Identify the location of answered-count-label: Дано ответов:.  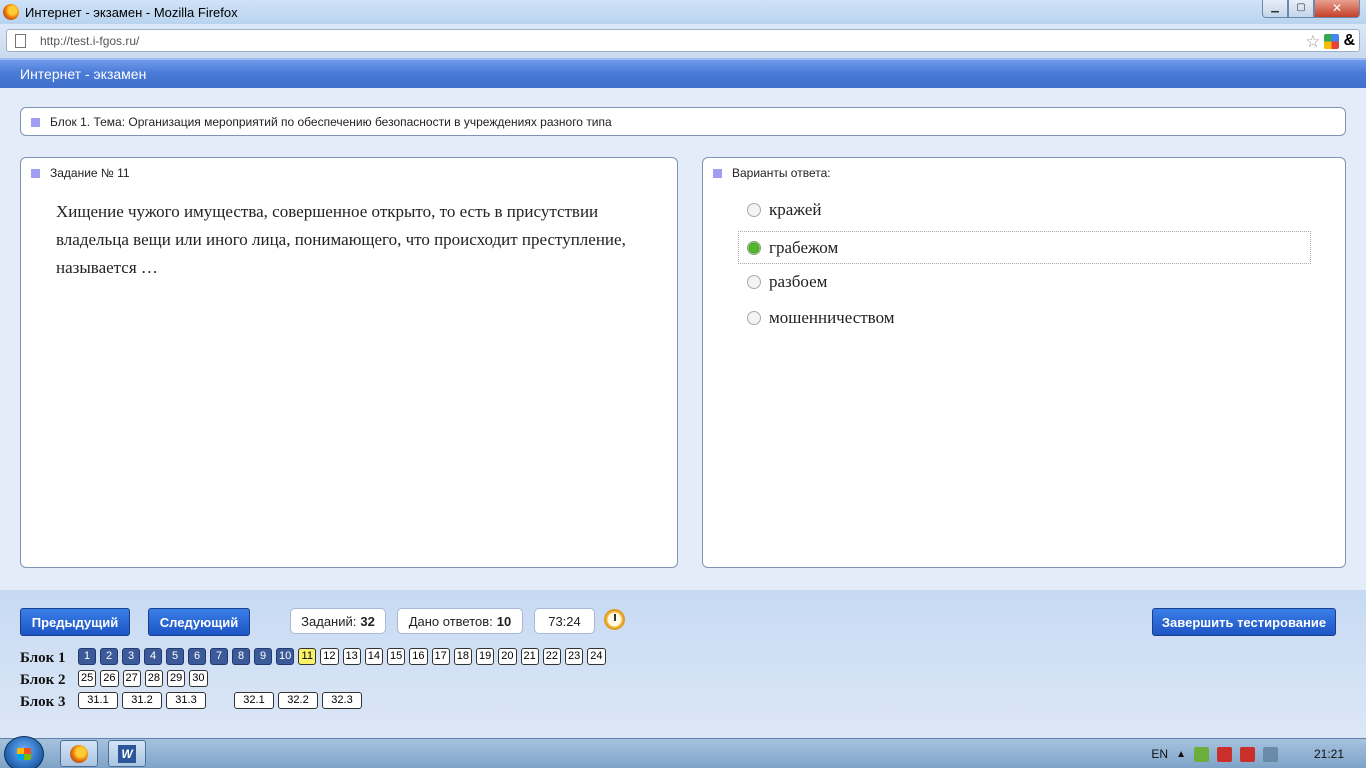
(450, 621).